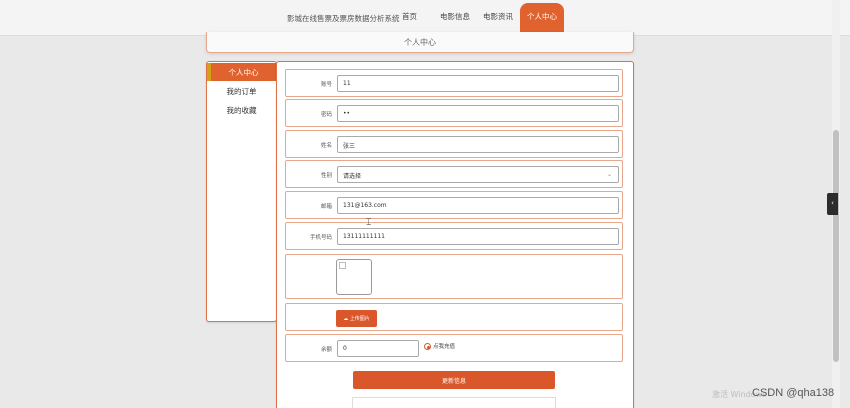 The image size is (850, 408). I want to click on nav-movie-info: 电影信息, so click(455, 16).